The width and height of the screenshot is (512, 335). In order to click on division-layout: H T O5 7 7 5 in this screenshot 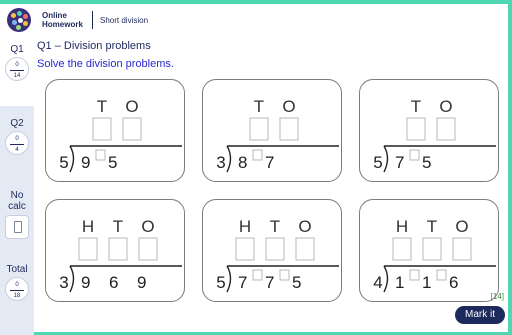, I will do `click(277, 255)`.